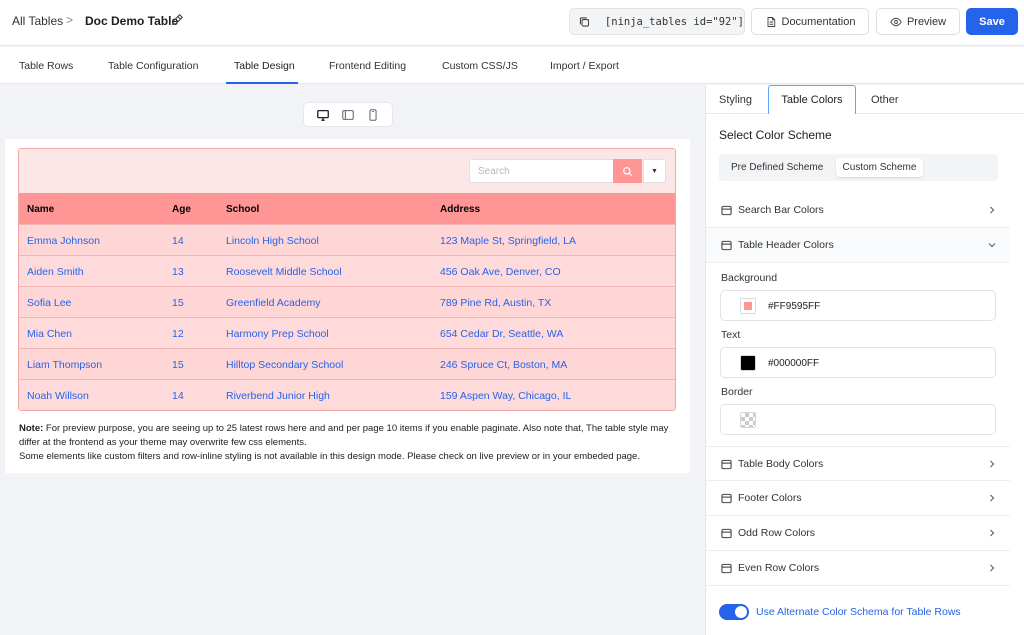 The width and height of the screenshot is (1024, 635). Describe the element at coordinates (504, 365) in the screenshot. I see `cell-address: 246 Spruce Ct, Boston, MA` at that location.